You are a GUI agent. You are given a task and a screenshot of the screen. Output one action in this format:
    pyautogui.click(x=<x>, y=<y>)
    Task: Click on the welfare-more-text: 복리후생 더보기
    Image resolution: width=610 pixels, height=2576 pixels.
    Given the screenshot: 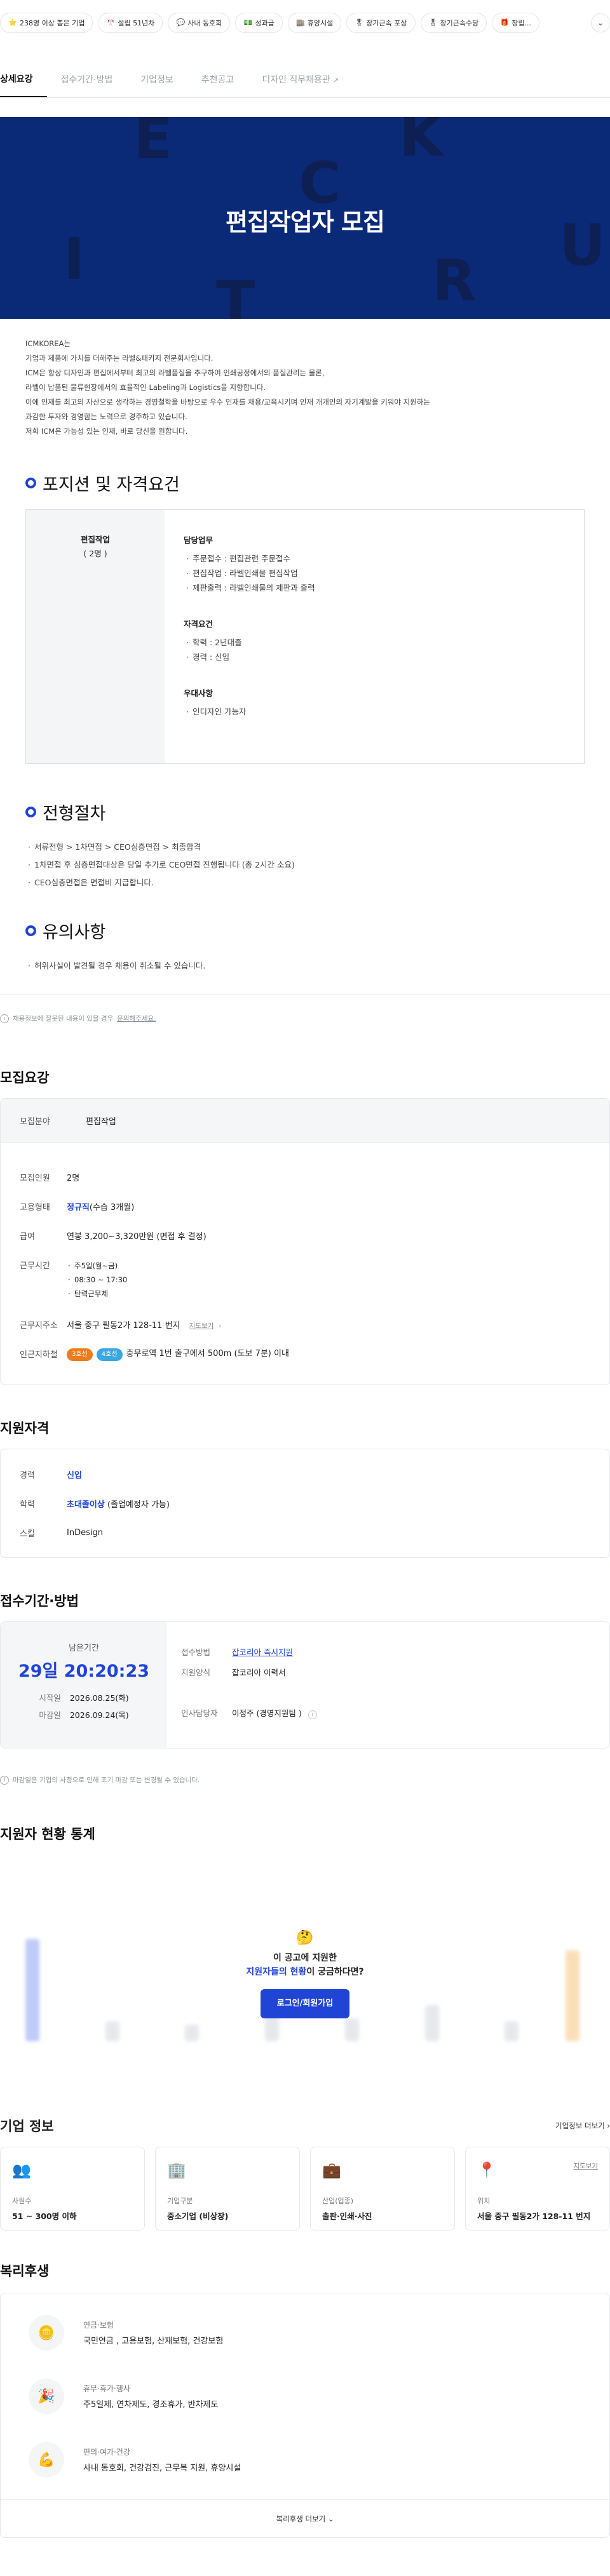 What is the action you would take?
    pyautogui.click(x=301, y=2518)
    